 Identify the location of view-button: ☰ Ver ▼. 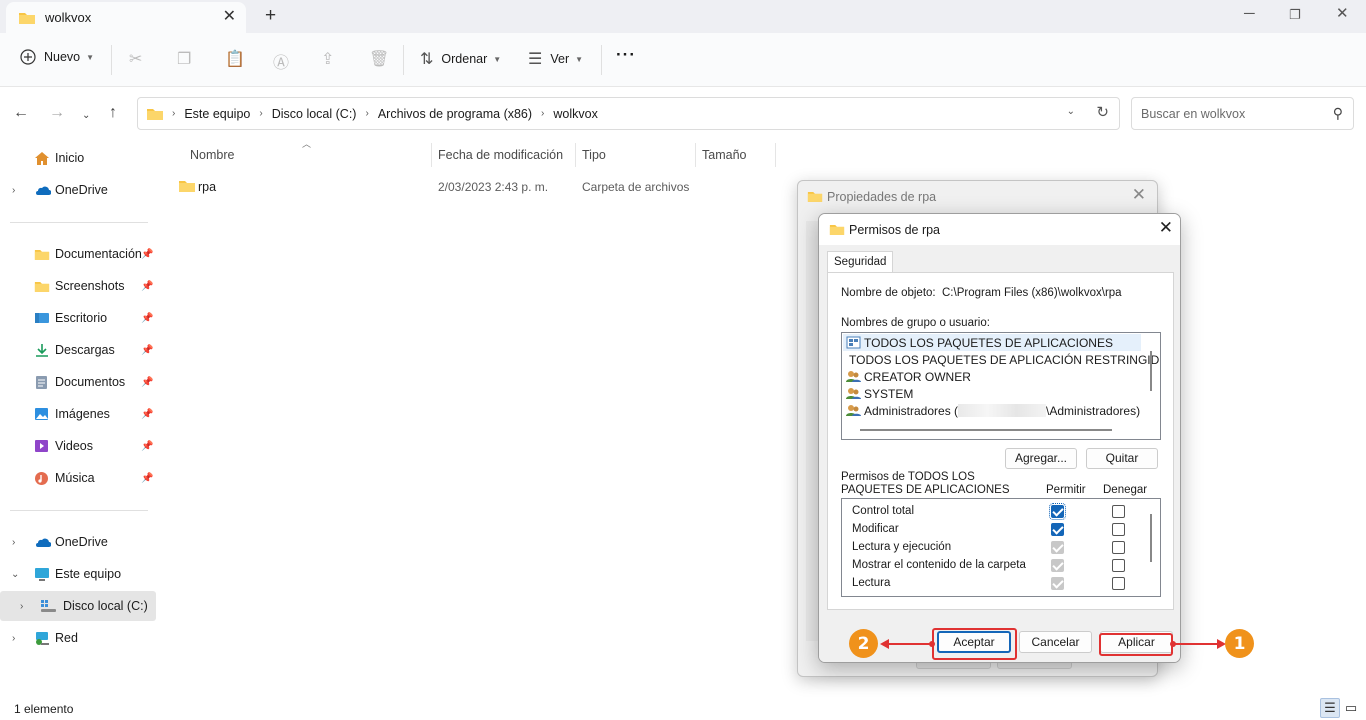
(555, 59).